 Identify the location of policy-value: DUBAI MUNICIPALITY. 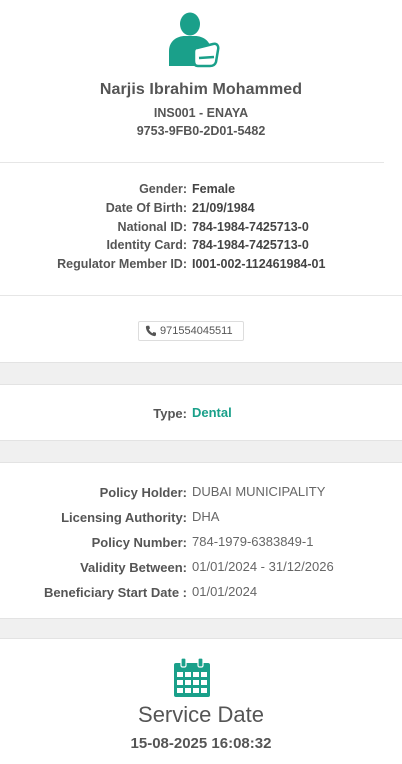
(259, 491).